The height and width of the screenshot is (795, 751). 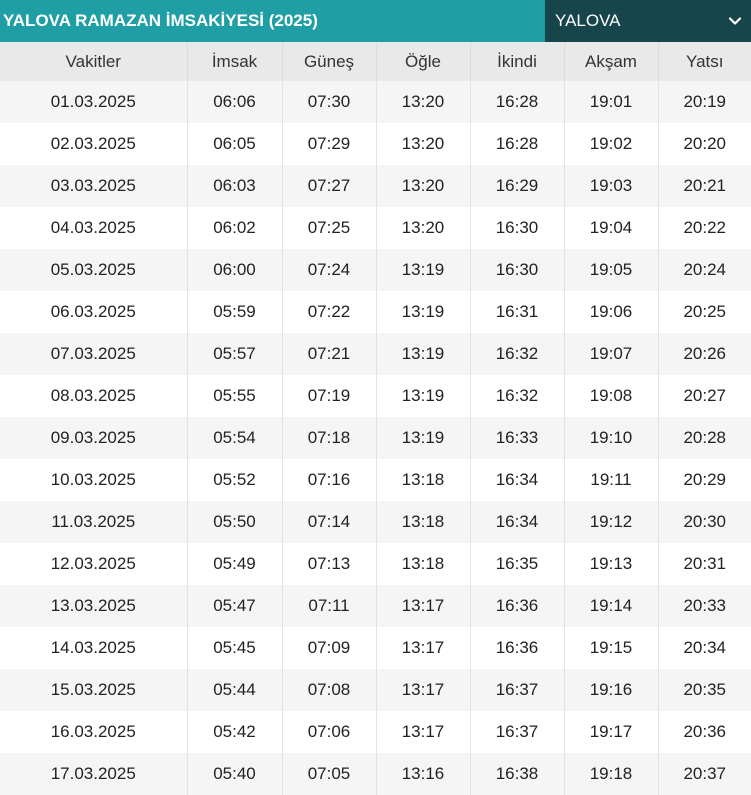 I want to click on cell-imsak: 06:05, so click(x=235, y=144).